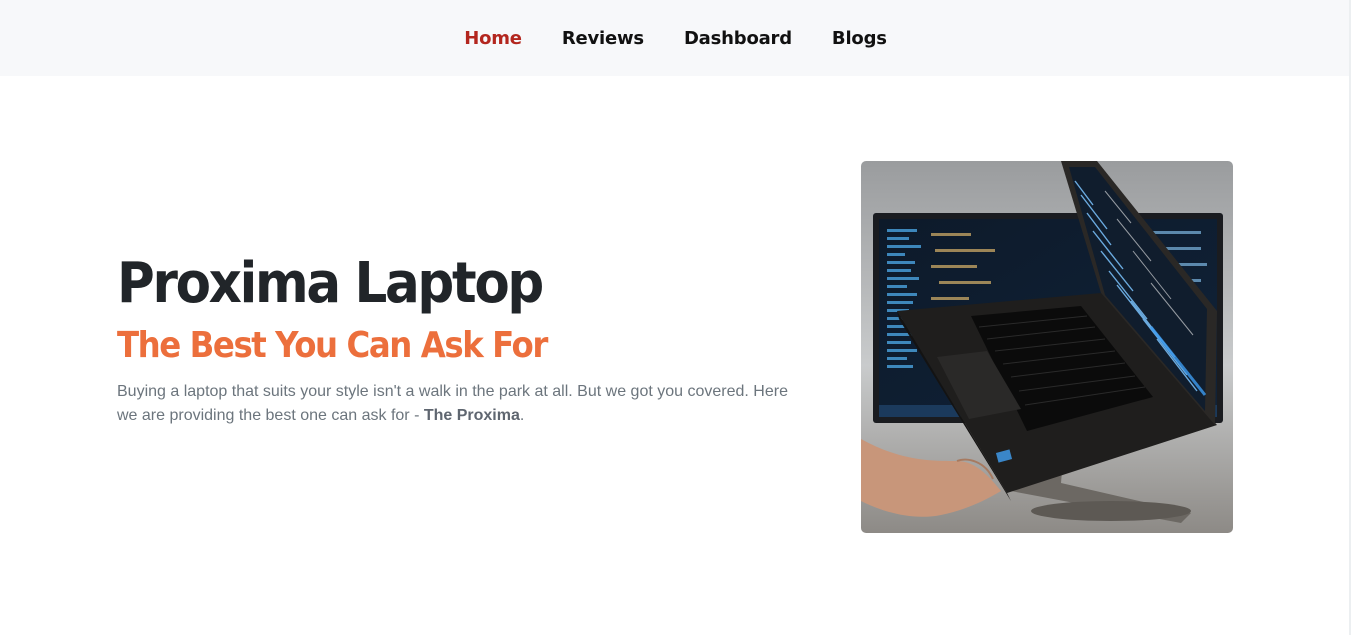 Image resolution: width=1351 pixels, height=635 pixels. I want to click on nav-link-blogs: Blogs, so click(859, 38).